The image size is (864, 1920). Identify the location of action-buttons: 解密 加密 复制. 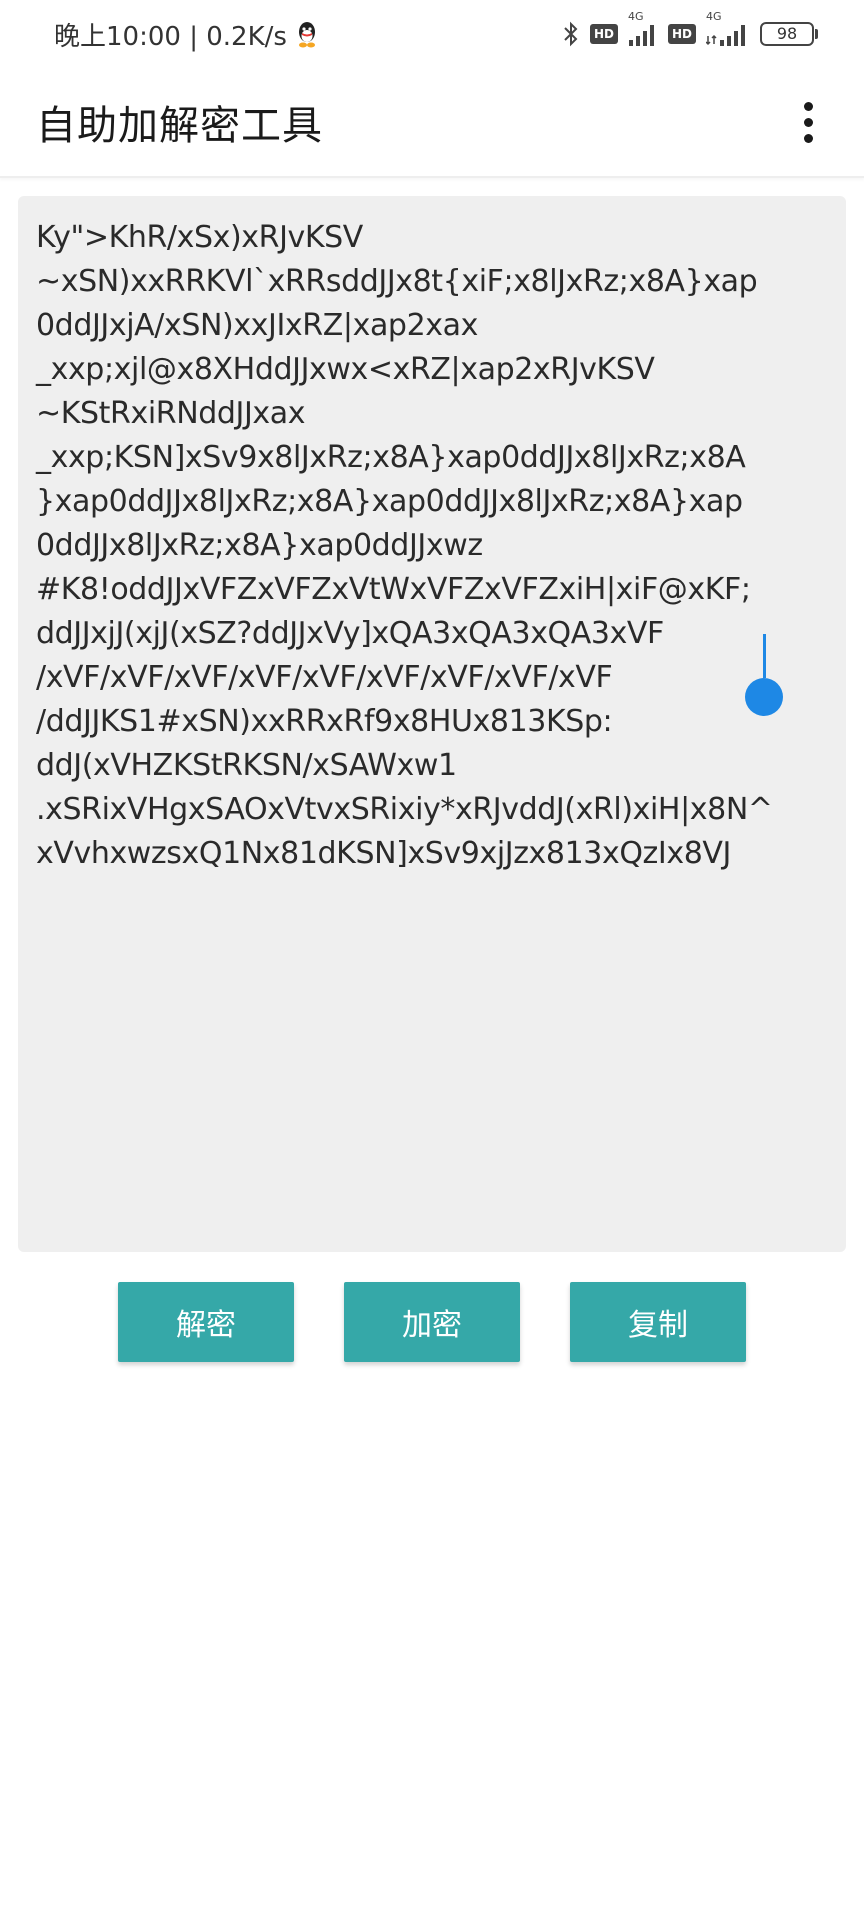
(432, 1322).